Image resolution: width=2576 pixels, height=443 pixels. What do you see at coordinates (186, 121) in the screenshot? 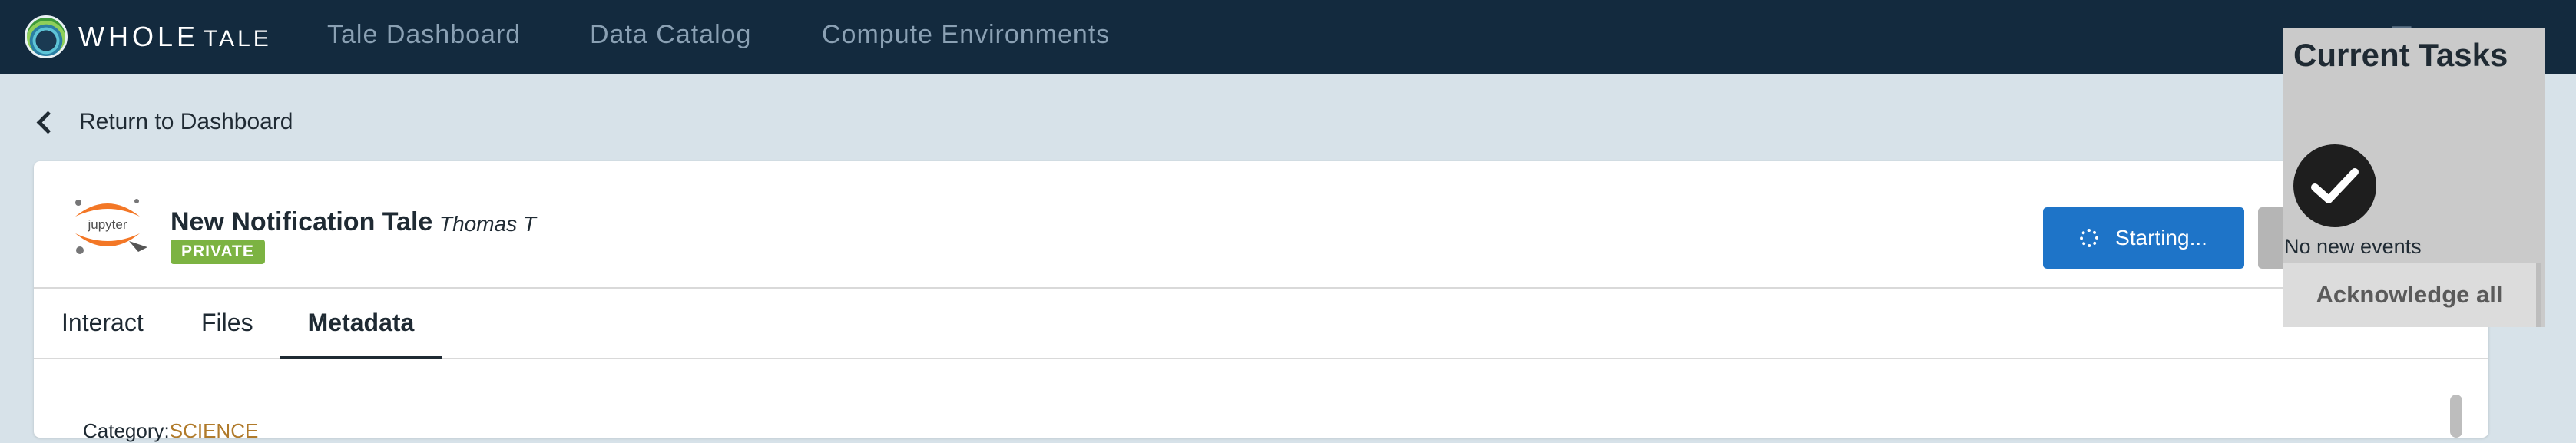
I see `return-link-label: Return to Dashboard` at bounding box center [186, 121].